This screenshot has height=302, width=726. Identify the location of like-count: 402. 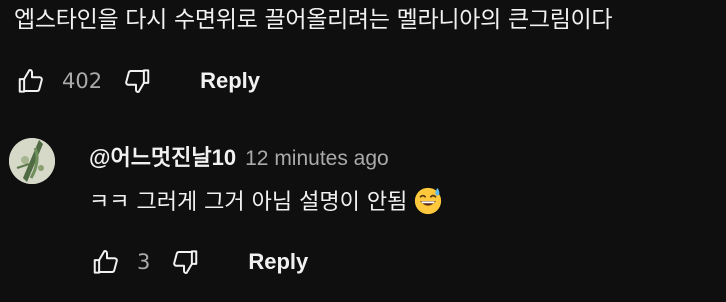
(82, 81).